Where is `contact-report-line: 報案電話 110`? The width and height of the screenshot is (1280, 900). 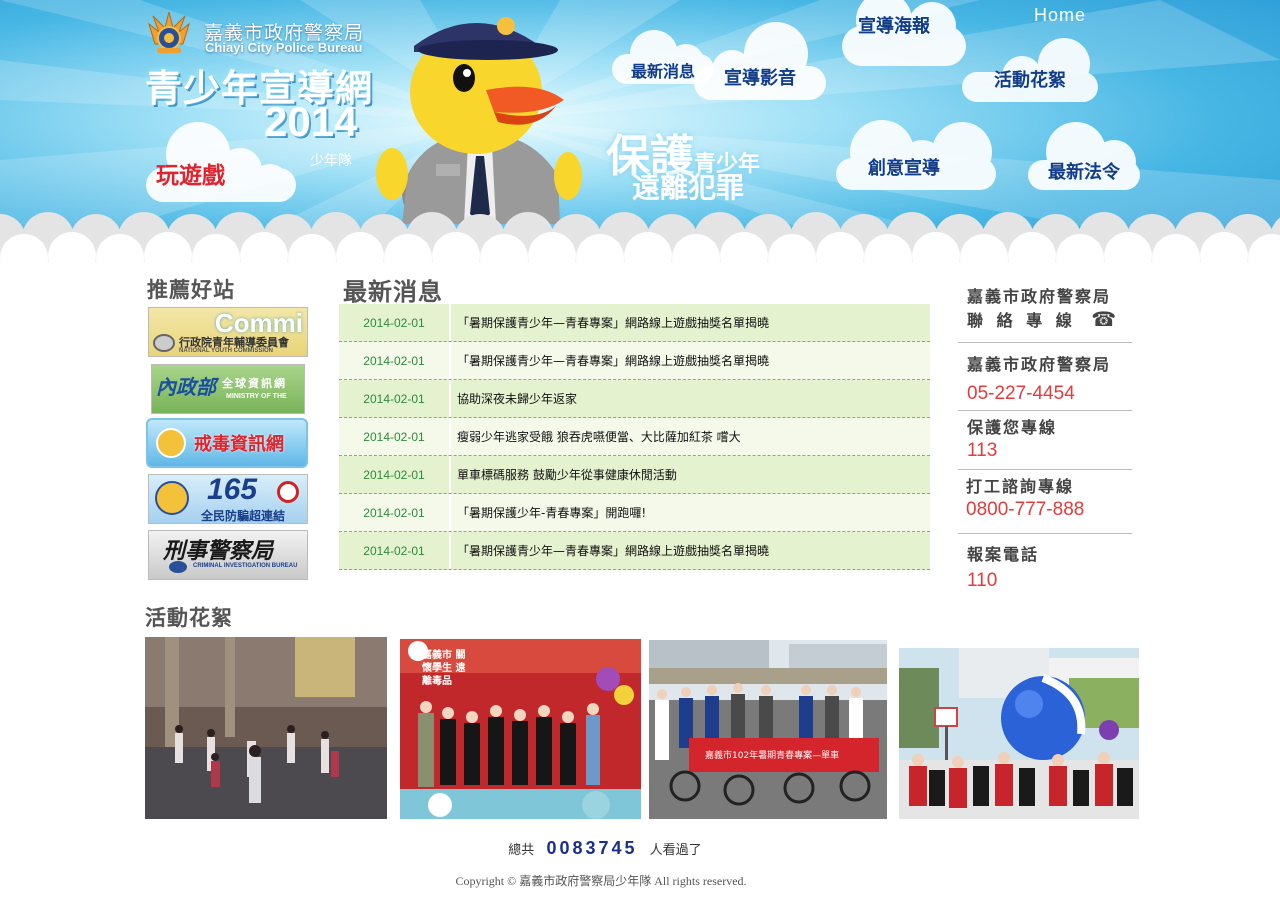 contact-report-line: 報案電話 110 is located at coordinates (1003, 568).